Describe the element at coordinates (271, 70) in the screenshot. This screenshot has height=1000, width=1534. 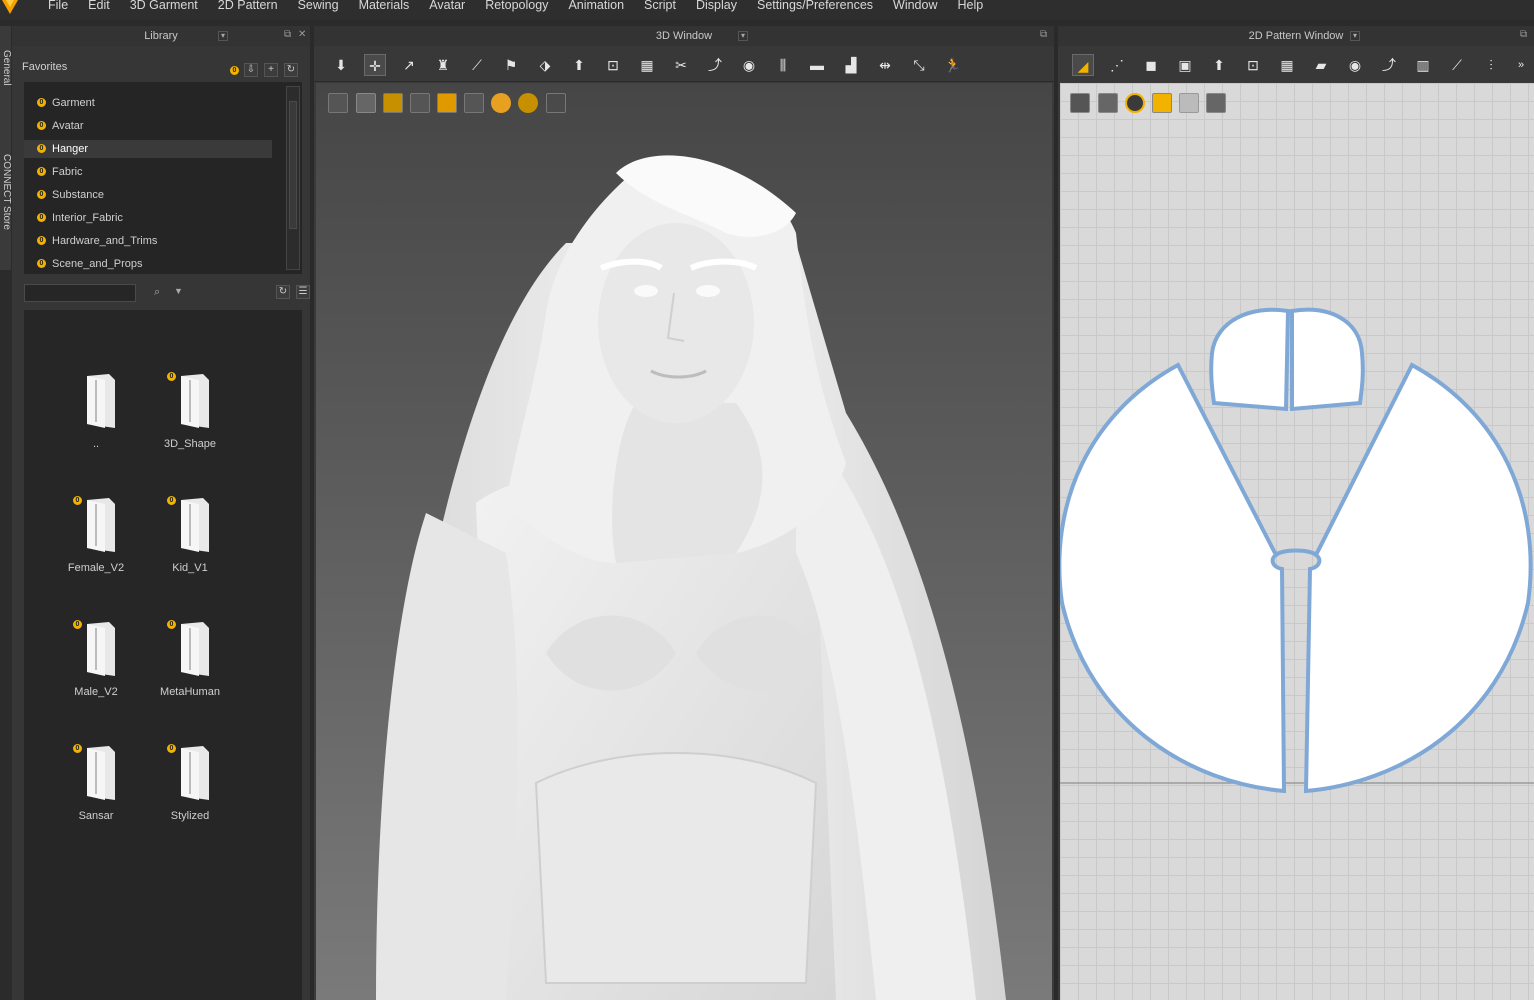
I see `add-favorite-icon: +` at that location.